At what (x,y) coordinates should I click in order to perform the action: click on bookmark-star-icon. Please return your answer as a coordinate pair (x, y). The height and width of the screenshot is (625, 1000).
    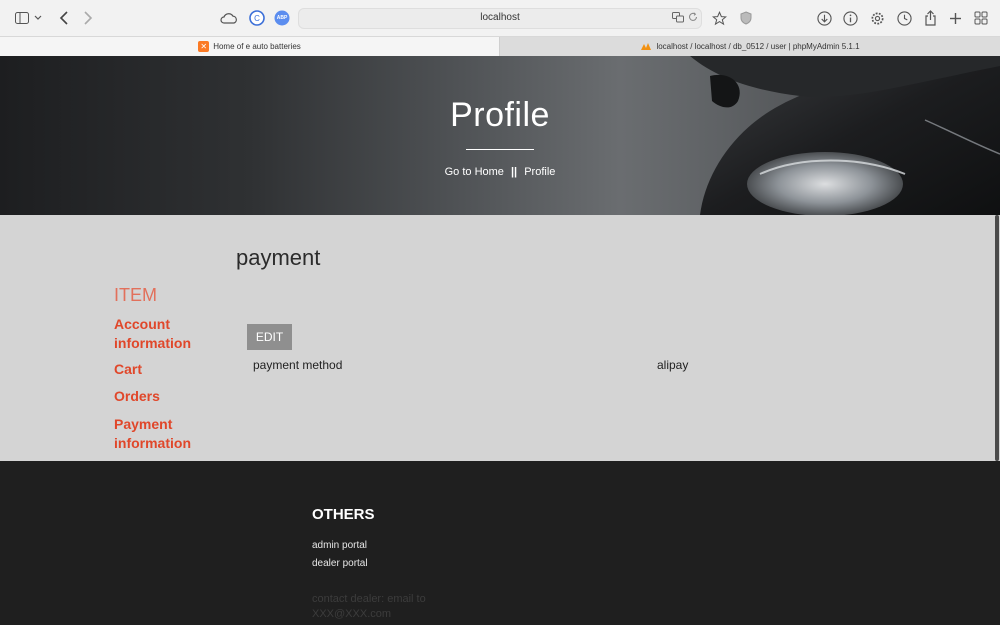
    Looking at the image, I should click on (719, 18).